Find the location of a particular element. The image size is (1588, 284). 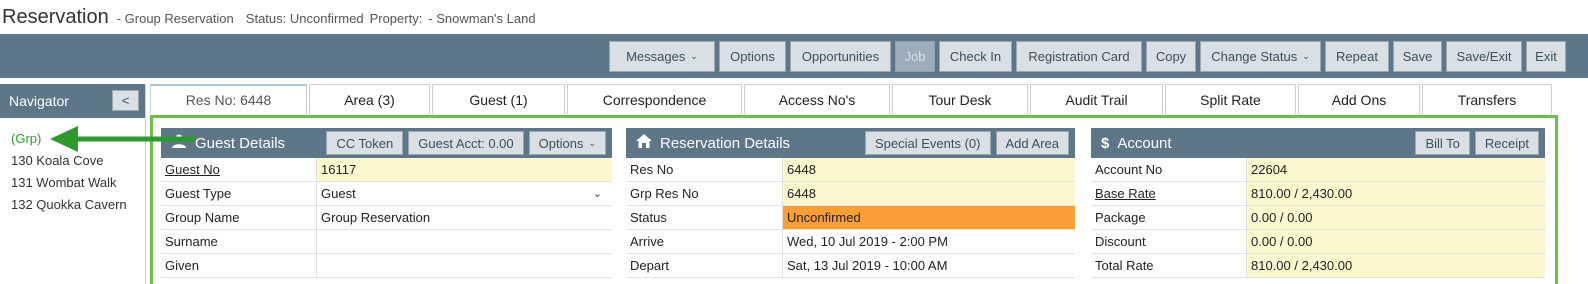

save-exit-button: Save/Exit is located at coordinates (1484, 56).